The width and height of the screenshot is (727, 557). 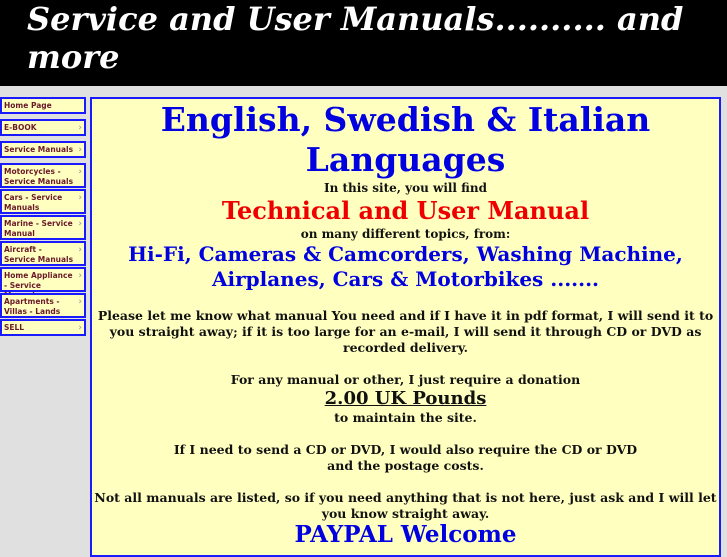 I want to click on nav-item-aircraft: Aircraft - Service Manuals ›, so click(x=43, y=253).